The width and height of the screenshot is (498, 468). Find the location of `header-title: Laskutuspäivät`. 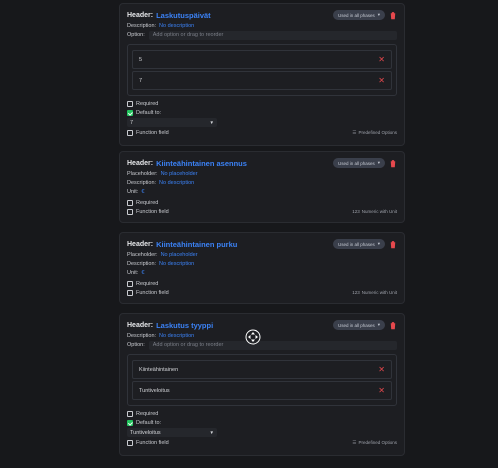

header-title: Laskutuspäivät is located at coordinates (183, 15).